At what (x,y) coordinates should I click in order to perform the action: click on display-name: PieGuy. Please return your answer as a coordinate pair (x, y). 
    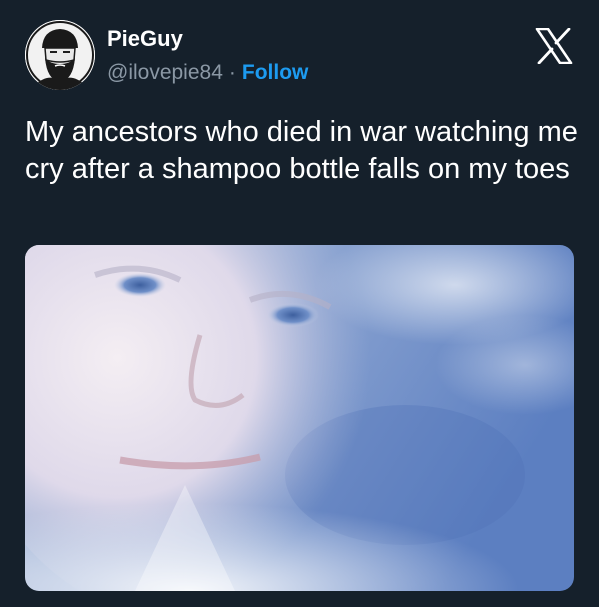
    Looking at the image, I should click on (145, 39).